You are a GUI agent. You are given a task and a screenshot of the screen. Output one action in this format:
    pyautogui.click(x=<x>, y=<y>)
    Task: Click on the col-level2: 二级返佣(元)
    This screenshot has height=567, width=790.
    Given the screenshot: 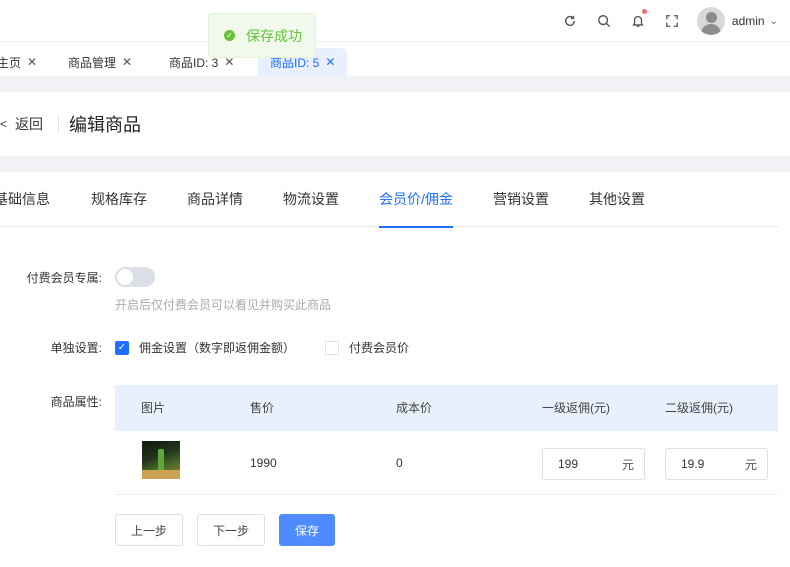 What is the action you would take?
    pyautogui.click(x=699, y=408)
    